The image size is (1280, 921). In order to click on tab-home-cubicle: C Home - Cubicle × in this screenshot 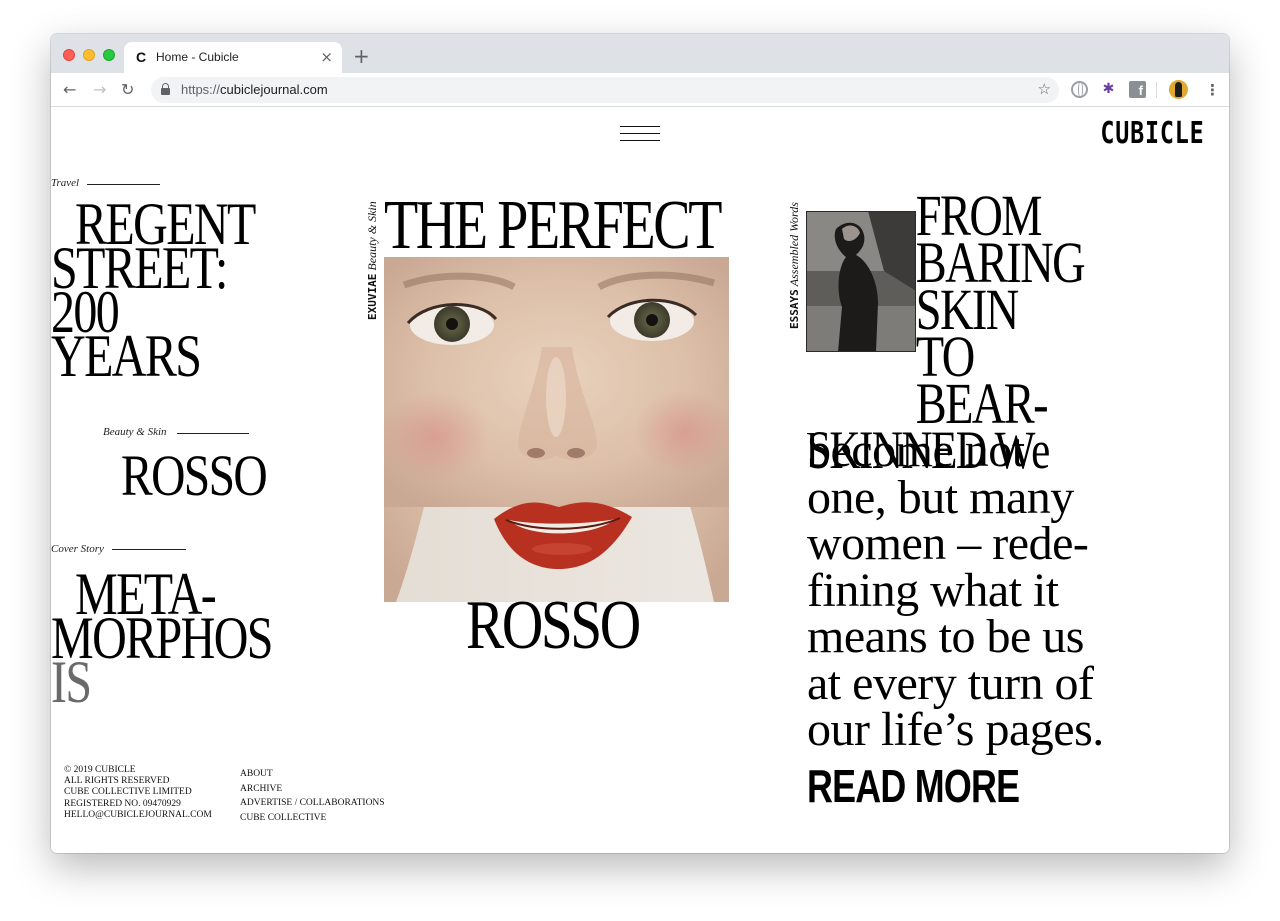, I will do `click(233, 57)`.